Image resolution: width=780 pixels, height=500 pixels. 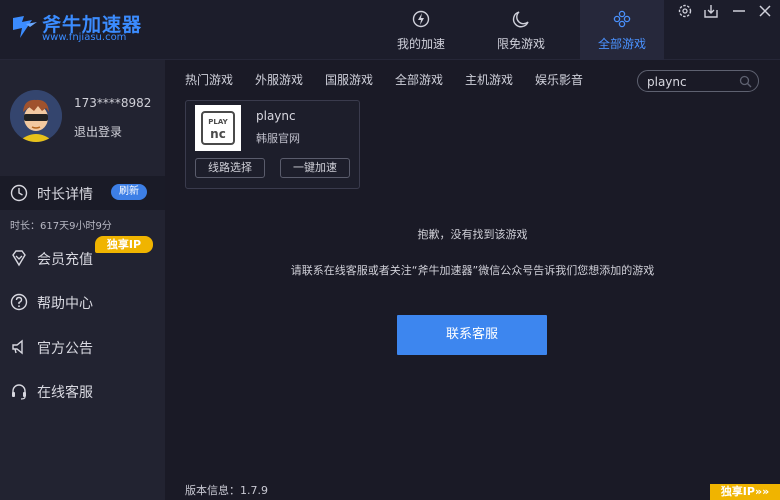 What do you see at coordinates (419, 79) in the screenshot?
I see `category-tab-all: 全部游戏` at bounding box center [419, 79].